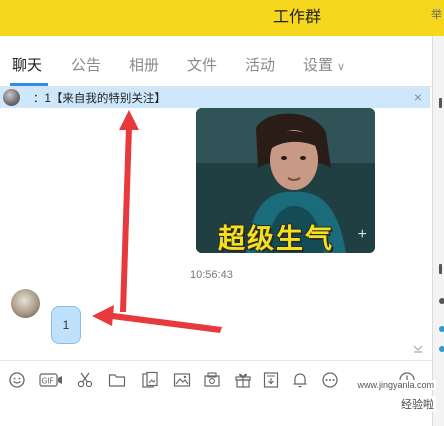 This screenshot has height=426, width=444. Describe the element at coordinates (99, 99) in the screenshot. I see `notice-text: ：1【来自我的特别关注】` at that location.